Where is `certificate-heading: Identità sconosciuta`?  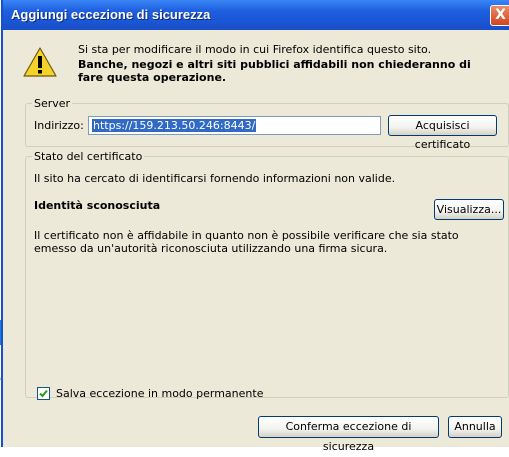 certificate-heading: Identità sconosciuta is located at coordinates (97, 205).